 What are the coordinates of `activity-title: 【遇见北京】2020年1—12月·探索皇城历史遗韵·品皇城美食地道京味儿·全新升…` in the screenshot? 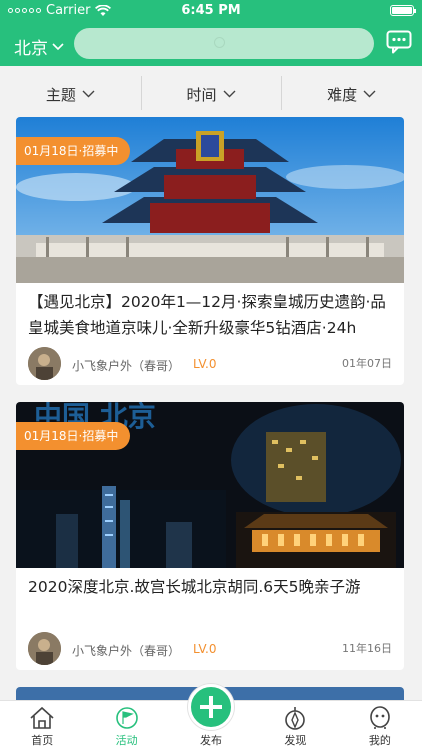 It's located at (210, 314).